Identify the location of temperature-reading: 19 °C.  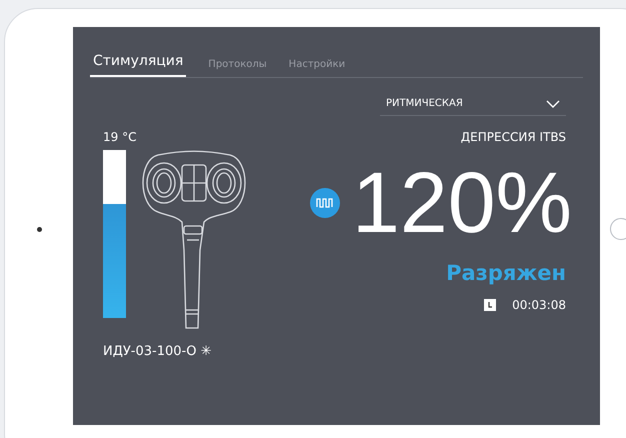
(120, 137).